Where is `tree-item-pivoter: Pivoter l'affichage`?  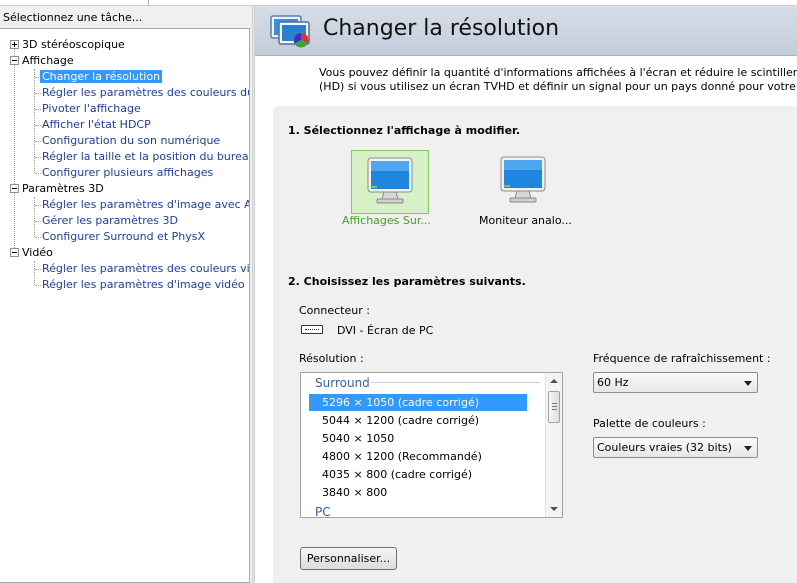
tree-item-pivoter: Pivoter l'affichage is located at coordinates (91, 109).